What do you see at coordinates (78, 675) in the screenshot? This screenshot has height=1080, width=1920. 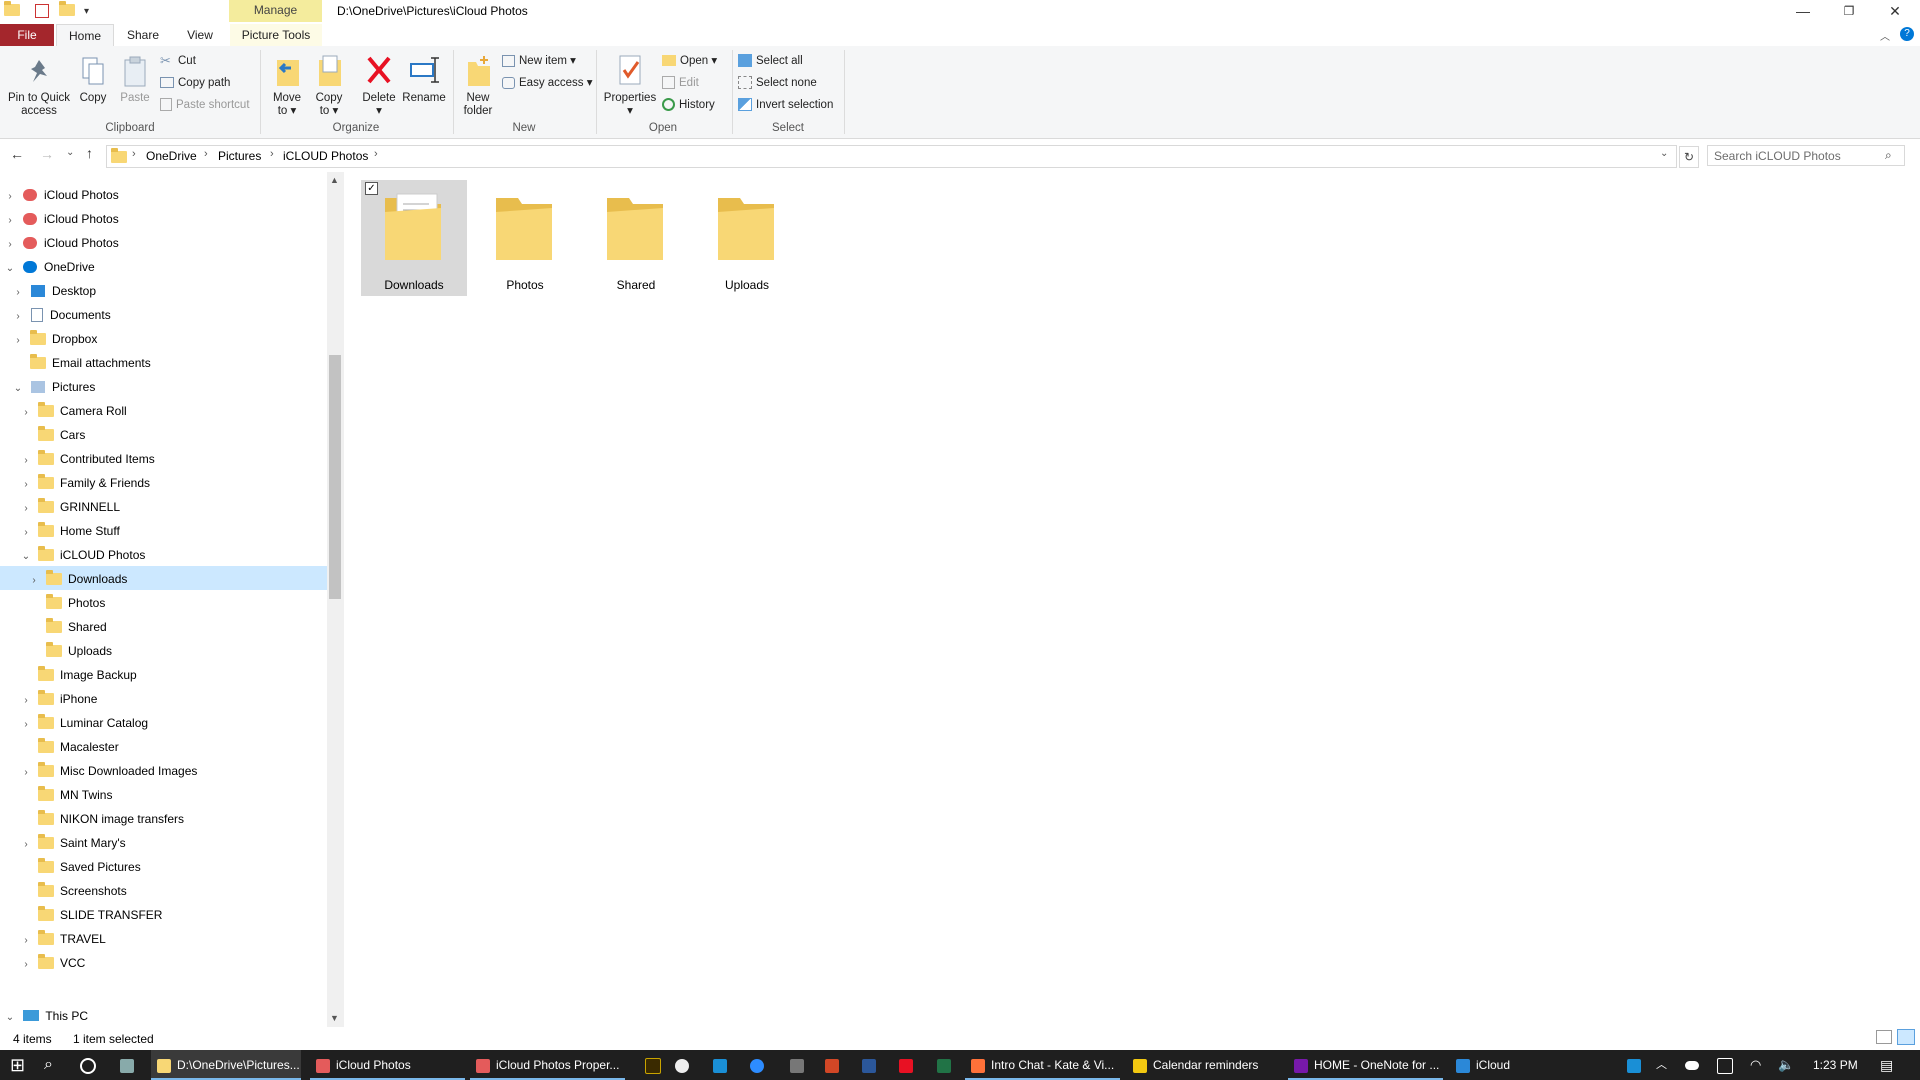 I see `nav-item: Image Backup` at bounding box center [78, 675].